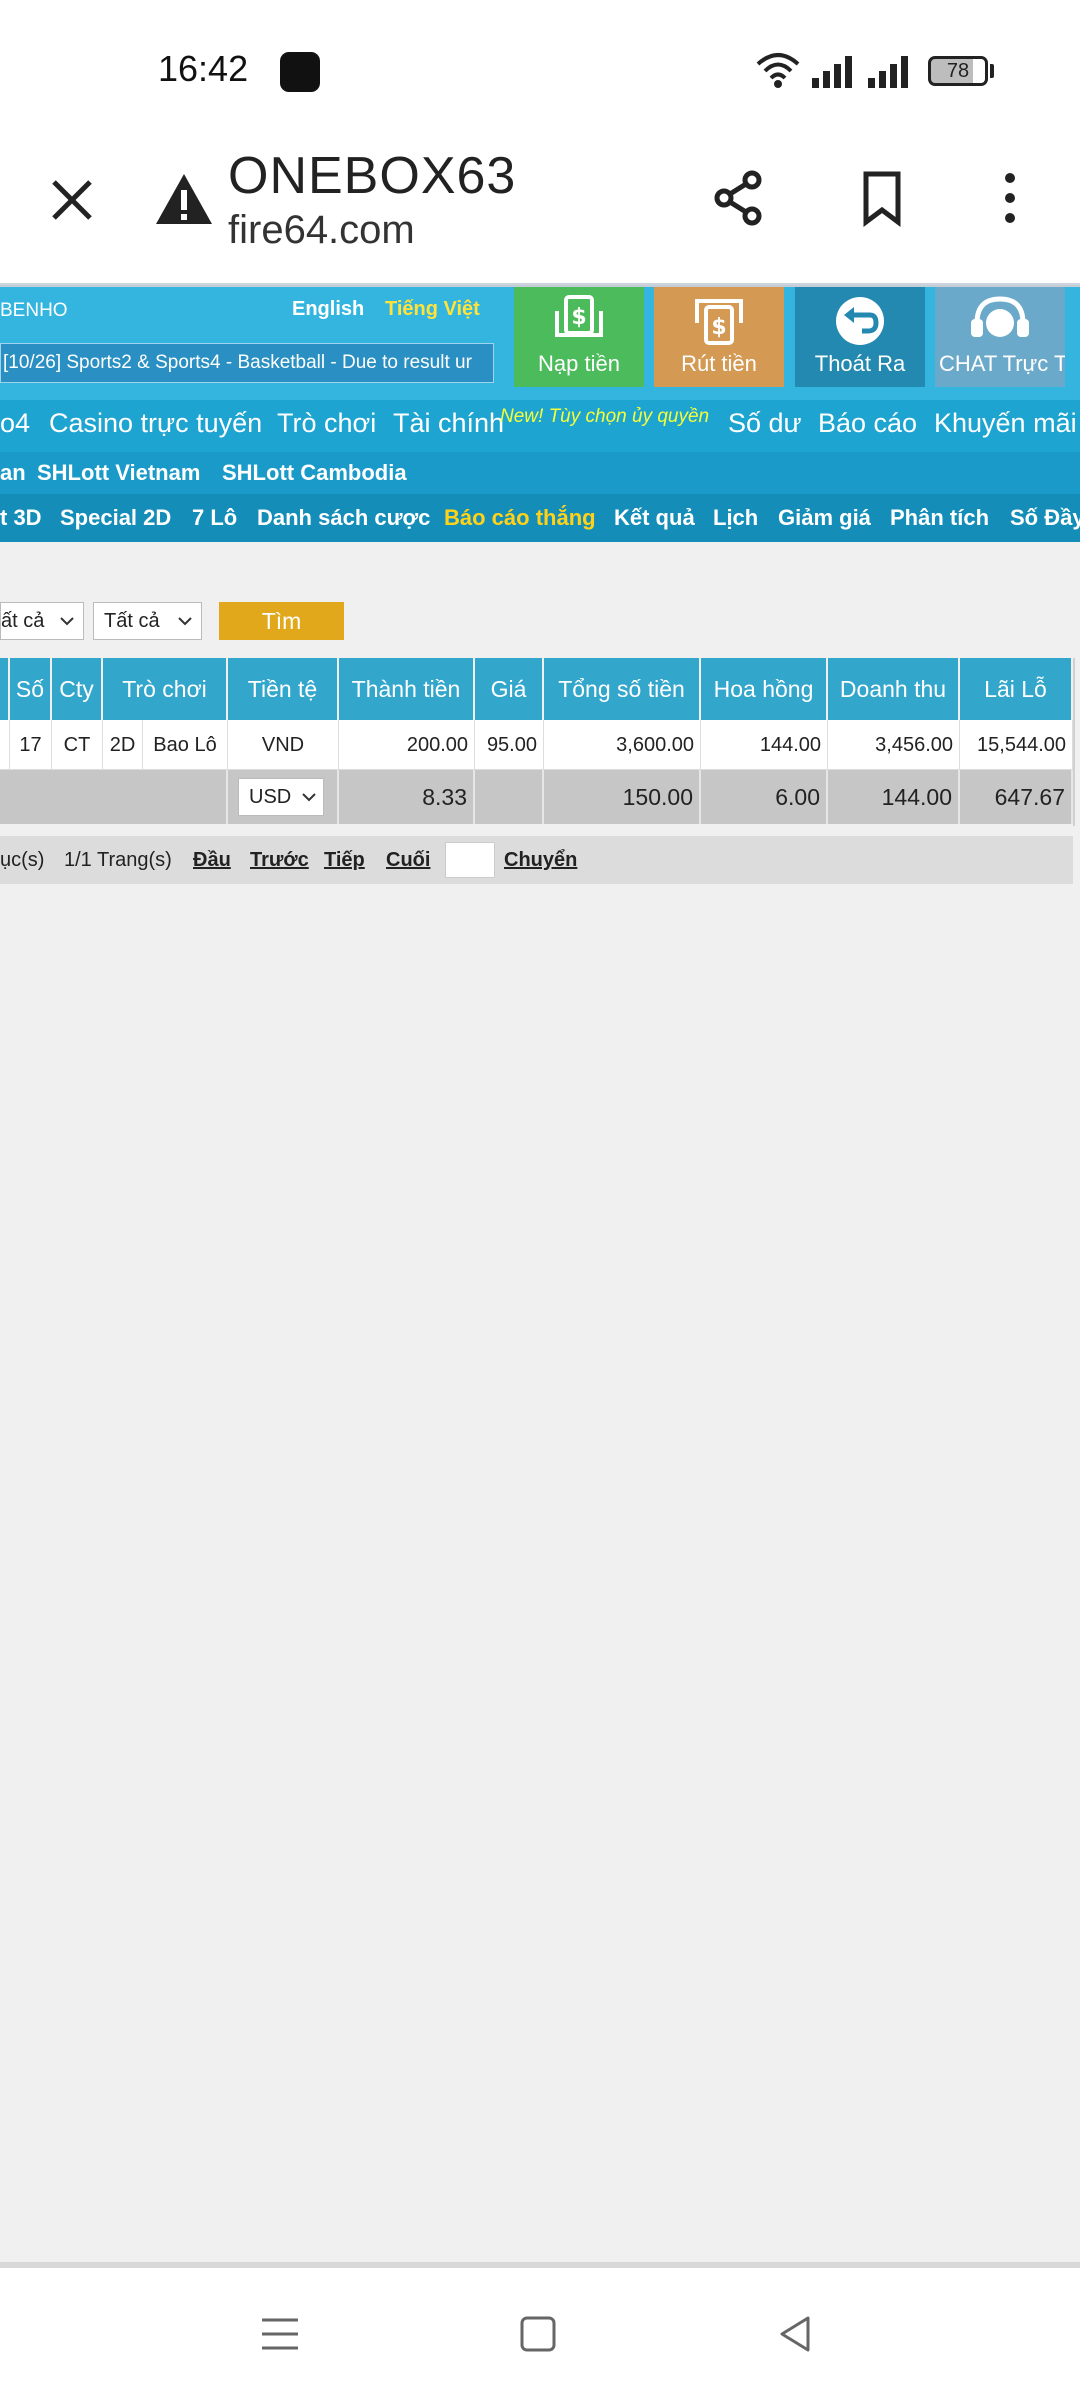 This screenshot has width=1080, height=2400. I want to click on nav-item-balance: Số dư, so click(765, 423).